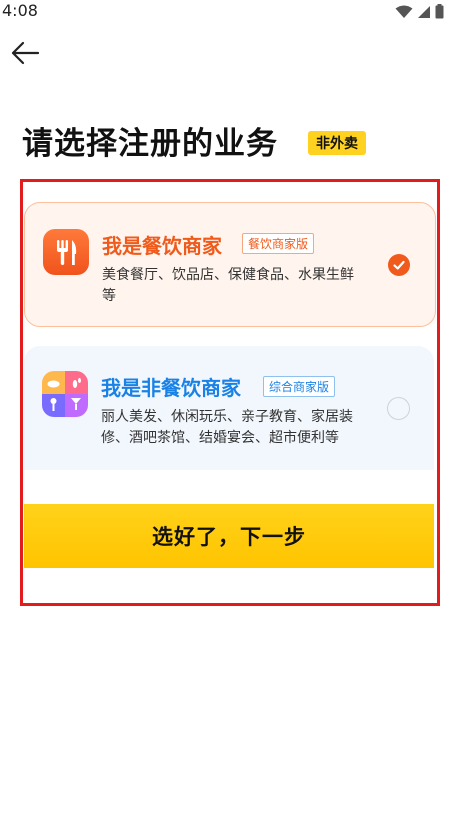  What do you see at coordinates (299, 386) in the screenshot?
I see `option-tag-nonfood: 综合商家版` at bounding box center [299, 386].